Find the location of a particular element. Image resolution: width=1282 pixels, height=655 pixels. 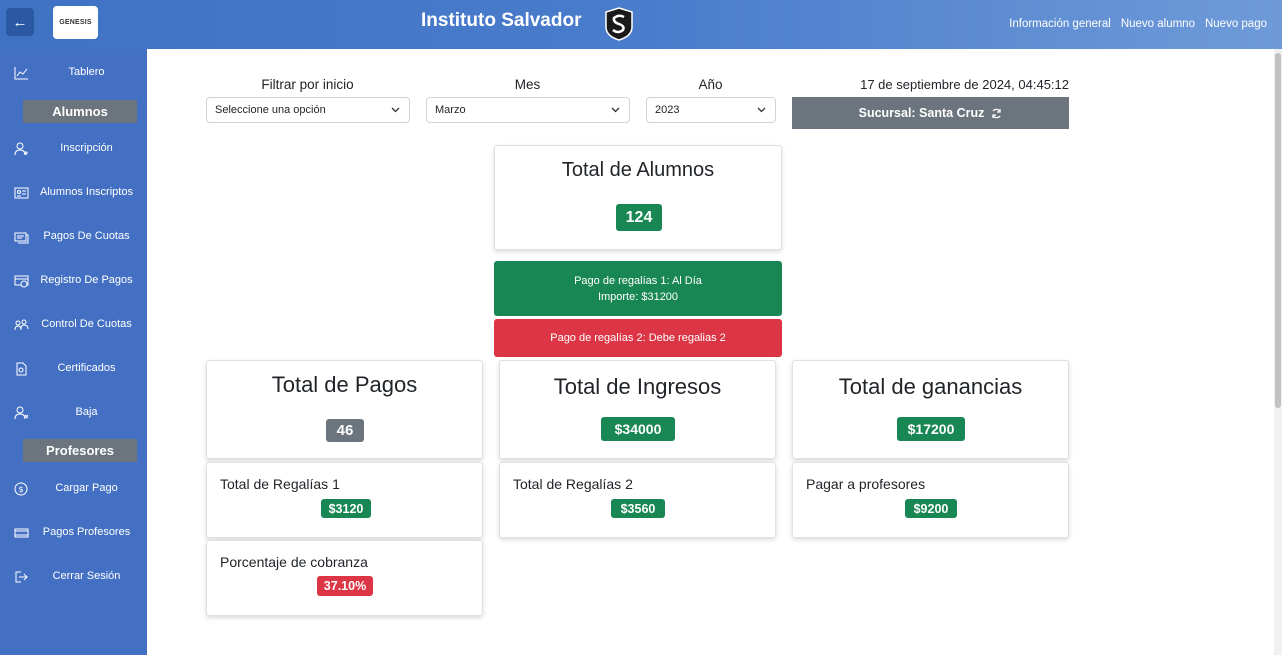

regalias1-title: Total de Regalías 1 is located at coordinates (280, 484).